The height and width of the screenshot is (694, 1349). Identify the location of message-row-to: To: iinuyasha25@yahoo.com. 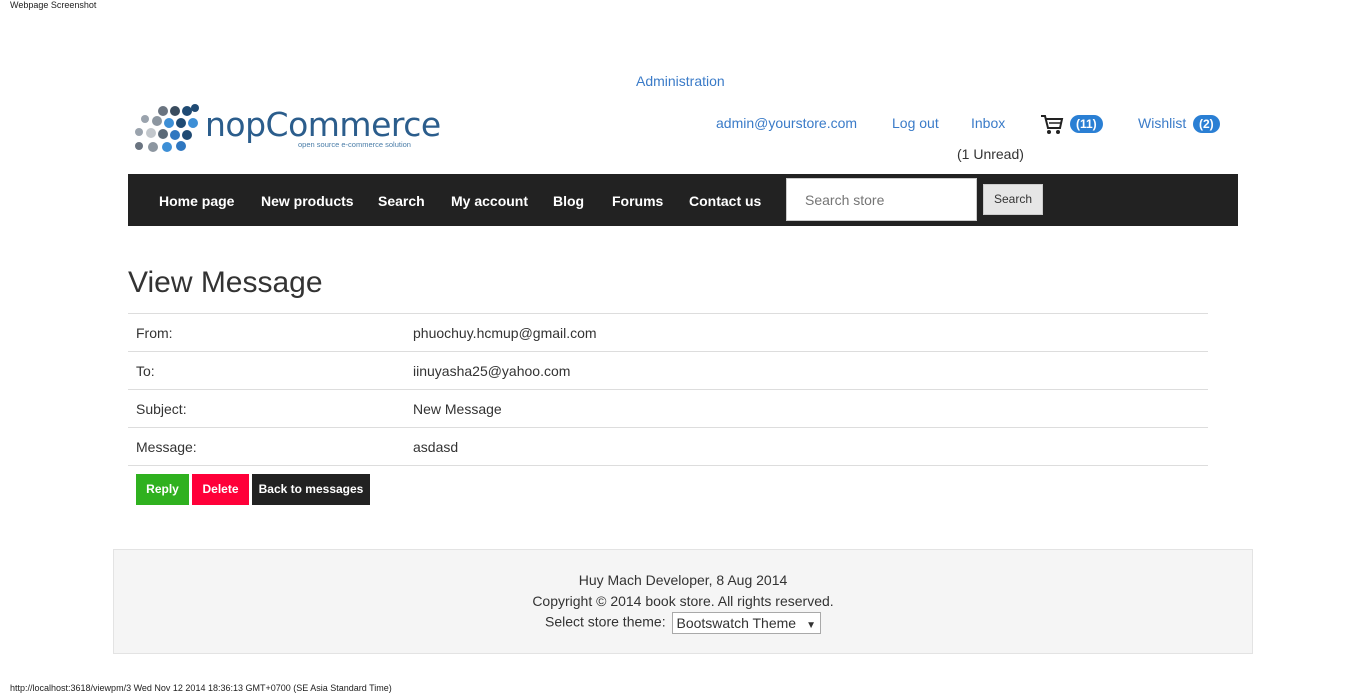
(668, 370).